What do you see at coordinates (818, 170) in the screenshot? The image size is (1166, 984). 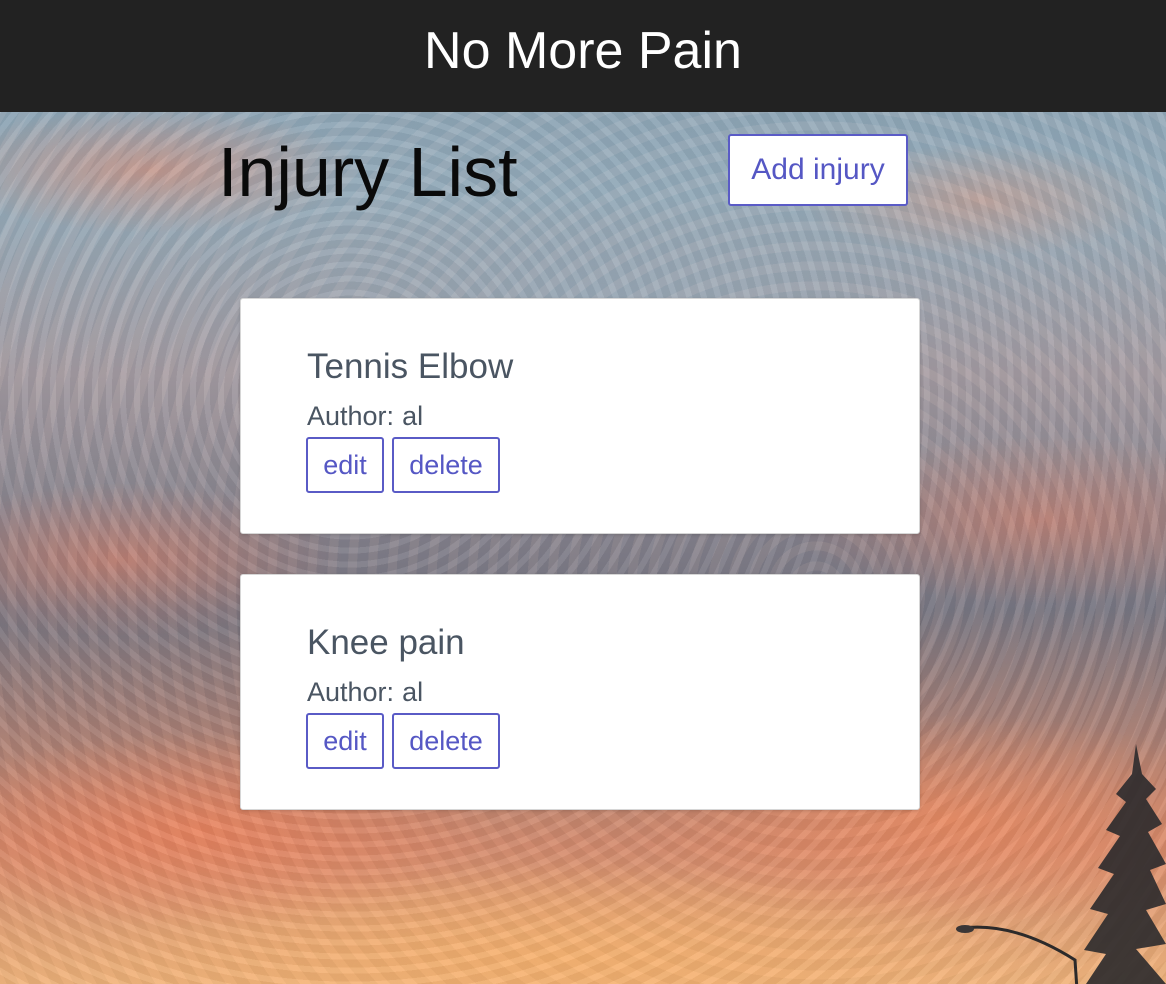 I see `add-injury-button: Add injury` at bounding box center [818, 170].